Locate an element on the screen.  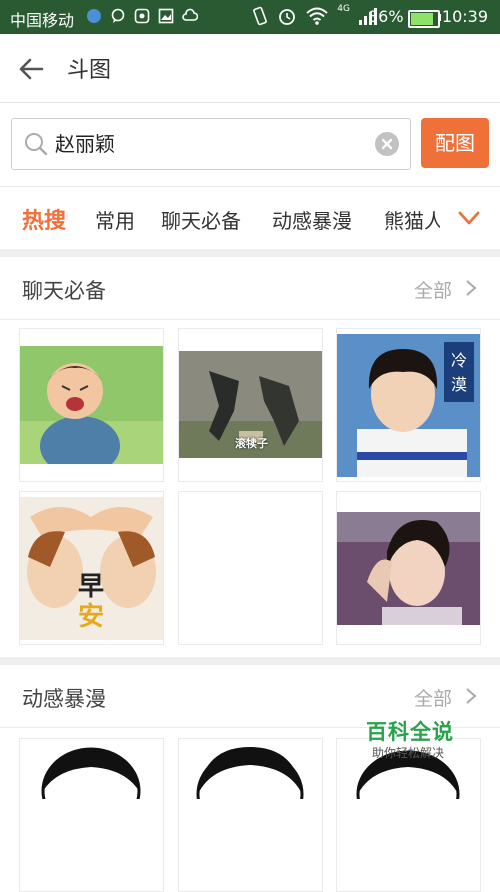
svg-text: 安 is located at coordinates (91, 617).